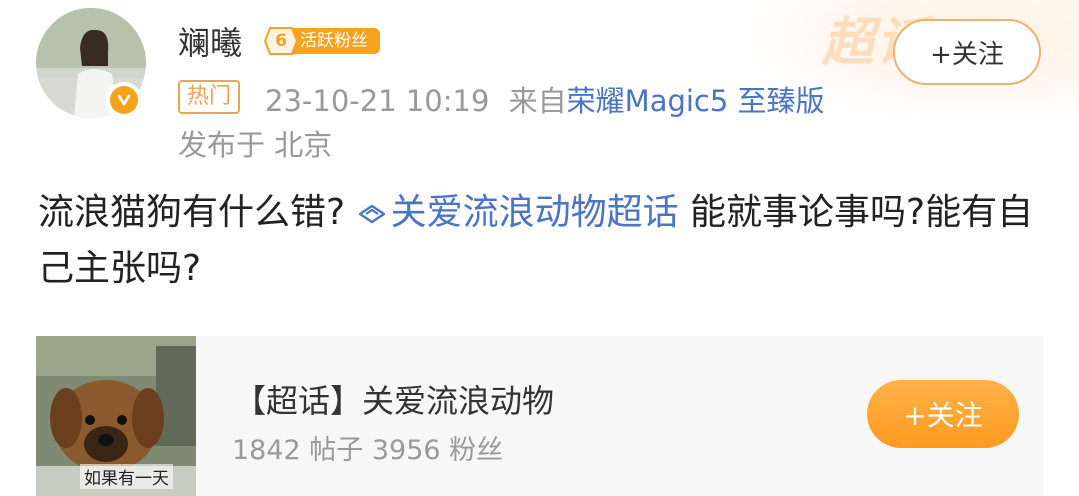 This screenshot has height=496, width=1079. Describe the element at coordinates (696, 101) in the screenshot. I see `device-link: 荣耀Magic5 至臻版` at that location.